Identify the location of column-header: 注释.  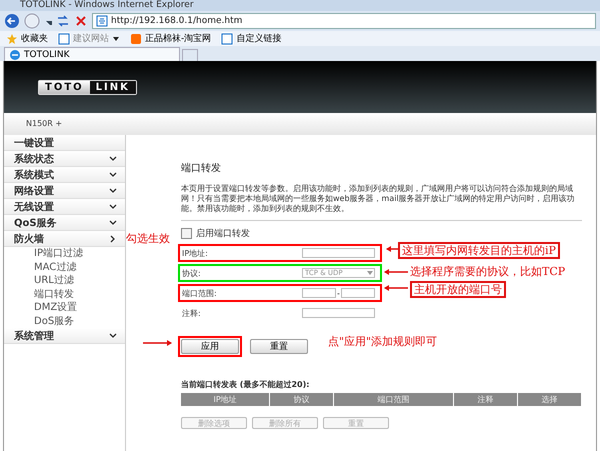
(485, 399).